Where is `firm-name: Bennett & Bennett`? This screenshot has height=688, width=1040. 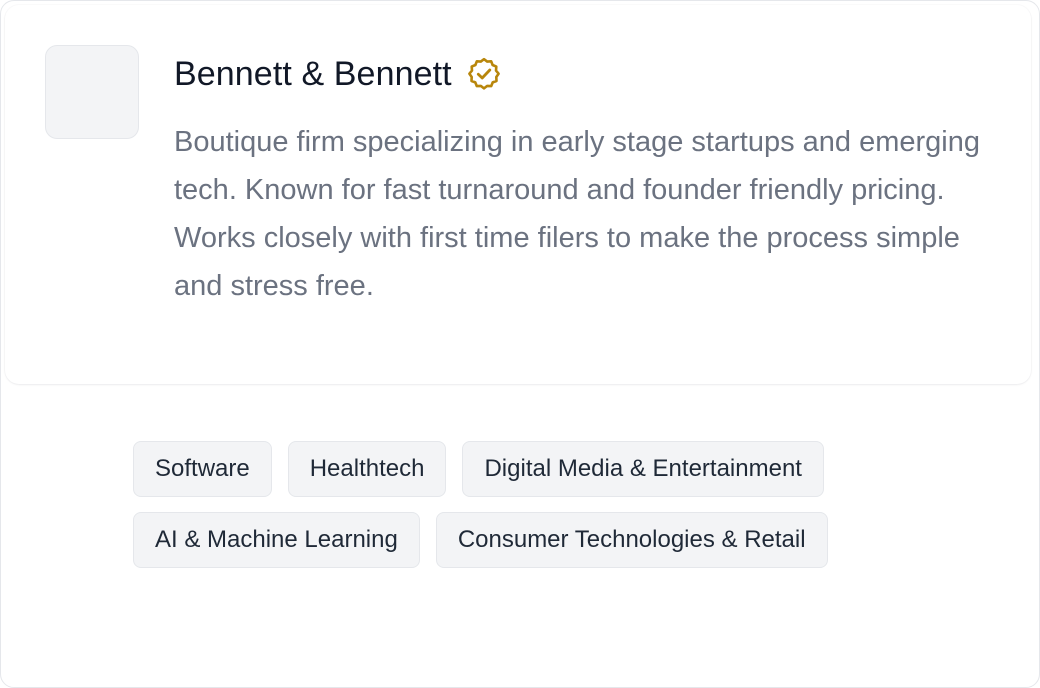 firm-name: Bennett & Bennett is located at coordinates (313, 73).